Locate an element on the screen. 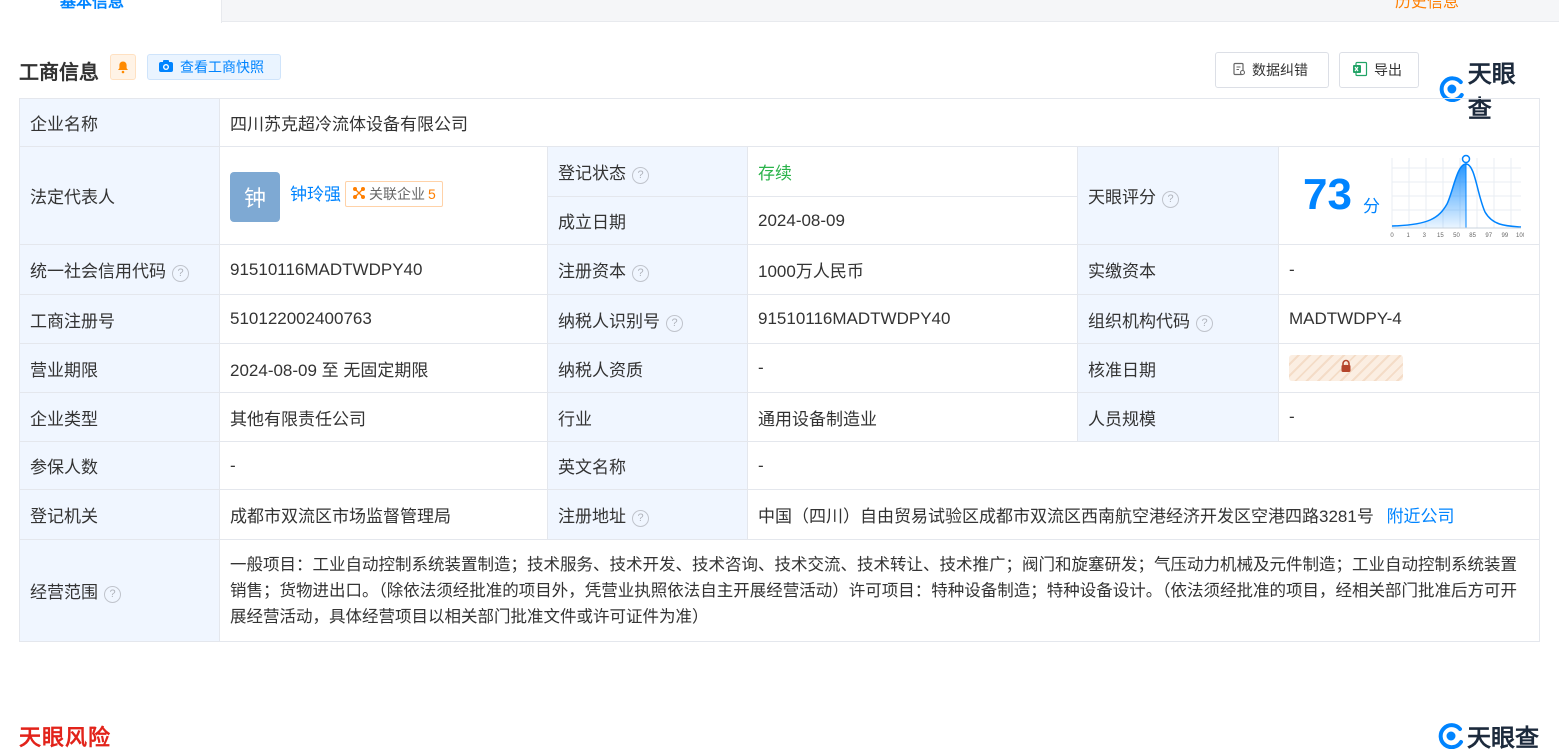 This screenshot has height=749, width=1559. bell-icon is located at coordinates (123, 67).